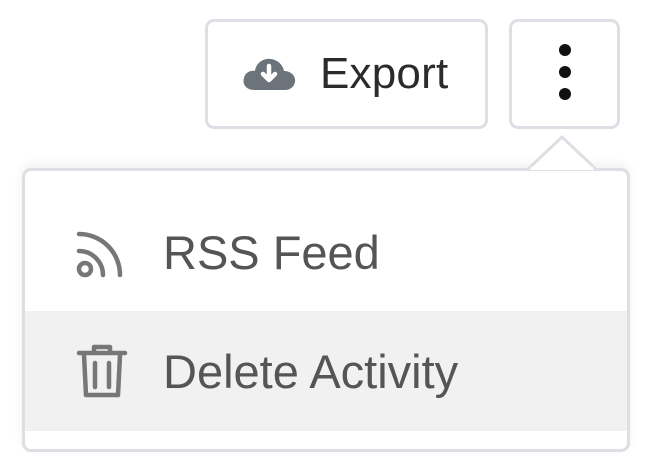  I want to click on more-options-button, so click(564, 74).